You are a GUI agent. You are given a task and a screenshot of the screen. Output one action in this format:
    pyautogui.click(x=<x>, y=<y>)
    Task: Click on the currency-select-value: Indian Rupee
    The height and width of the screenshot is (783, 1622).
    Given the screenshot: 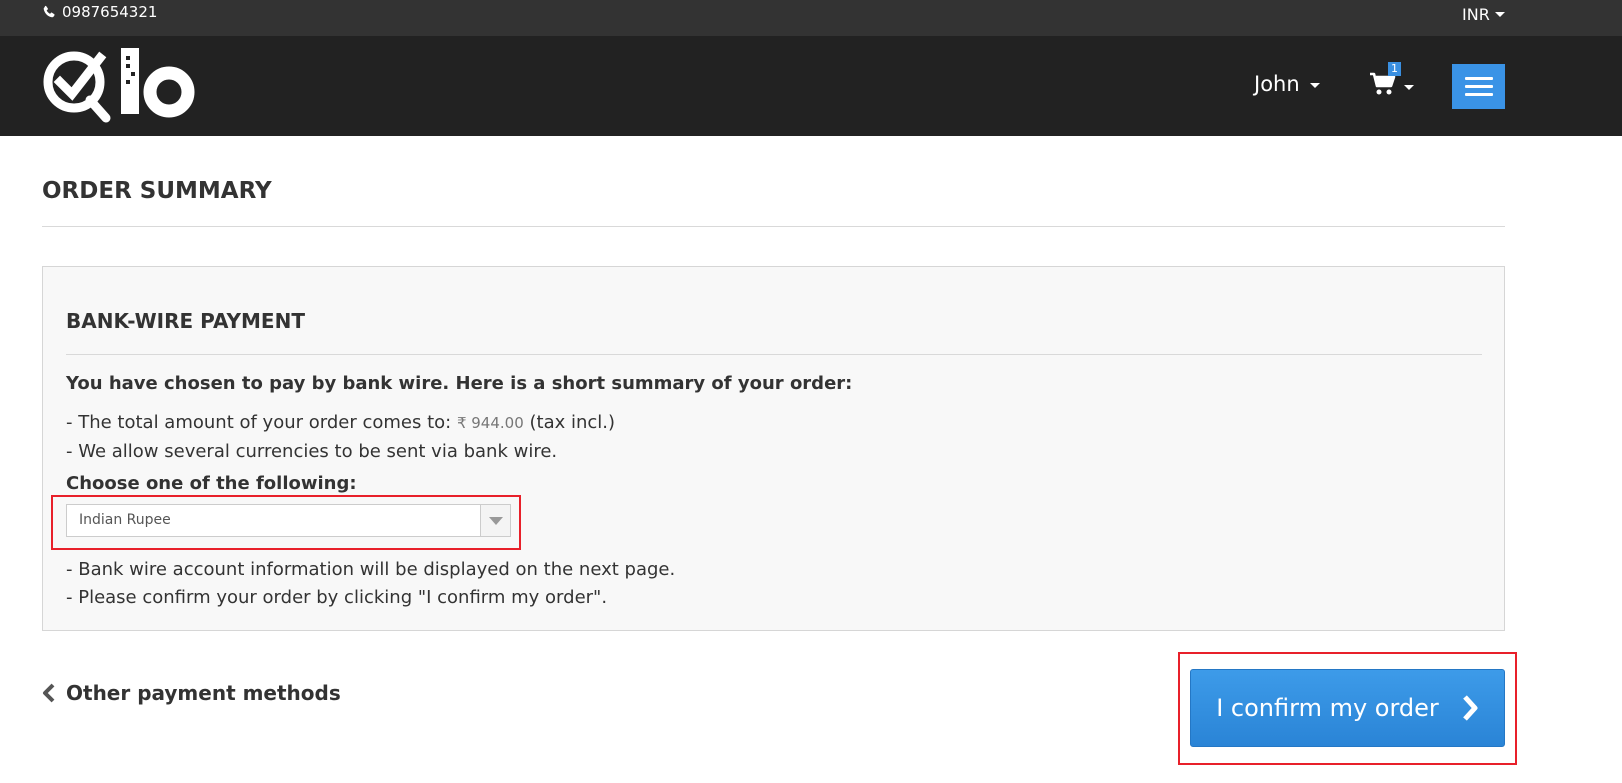 What is the action you would take?
    pyautogui.click(x=125, y=520)
    